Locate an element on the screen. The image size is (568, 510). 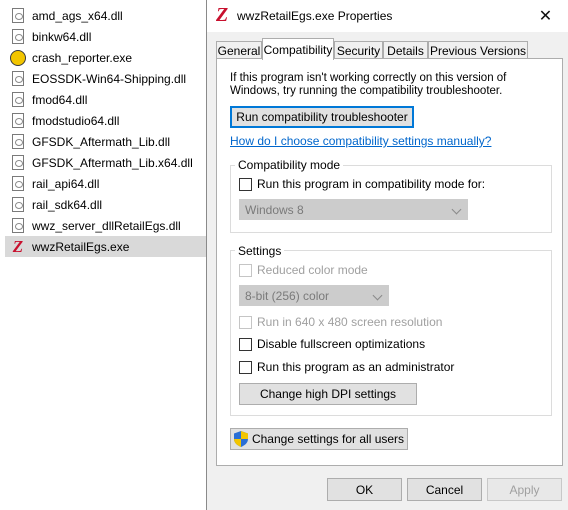
file-list-item: crash_reporter.exe is located at coordinates (105, 57).